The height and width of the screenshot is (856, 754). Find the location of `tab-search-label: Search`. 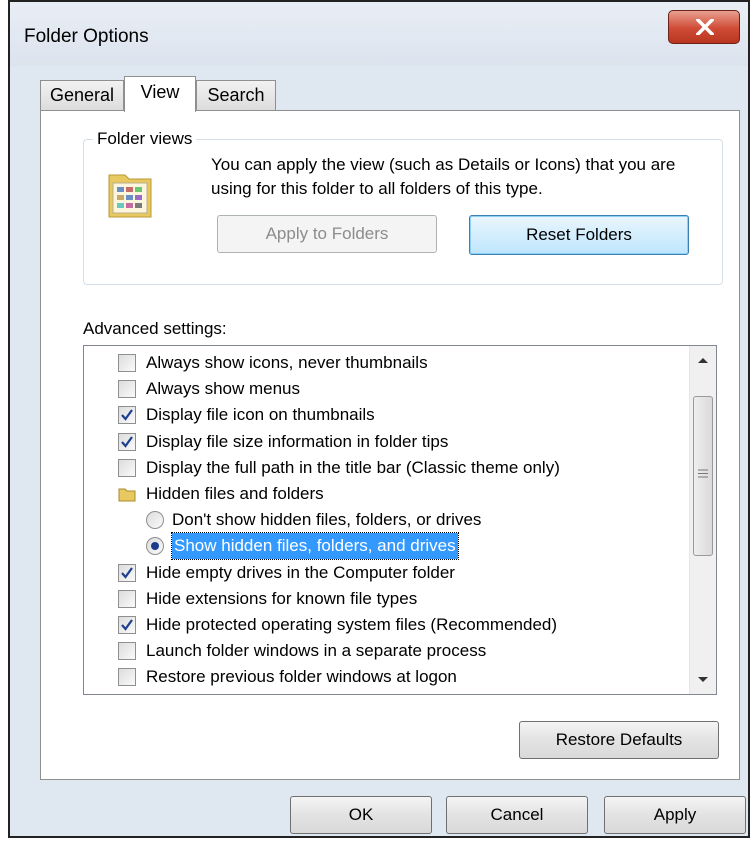

tab-search-label: Search is located at coordinates (236, 95).